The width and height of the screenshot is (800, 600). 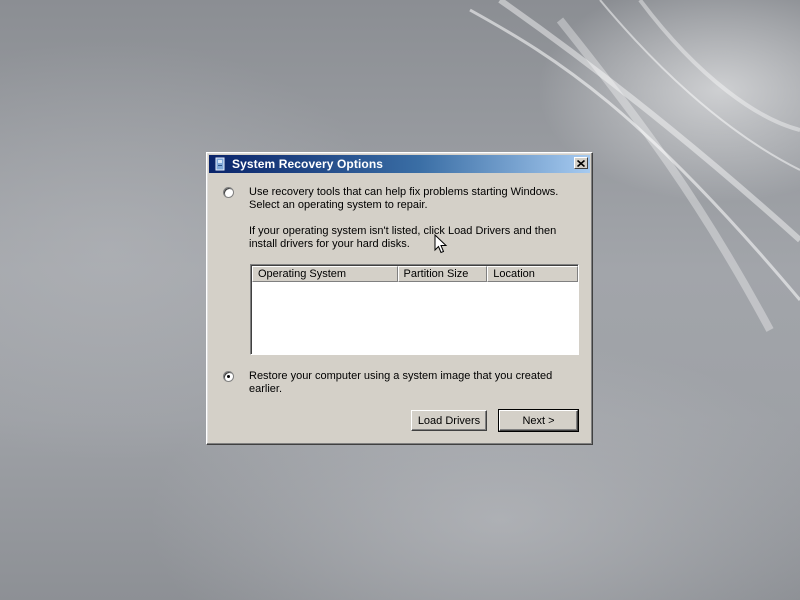 I want to click on window-title: System Recovery Options, so click(x=308, y=164).